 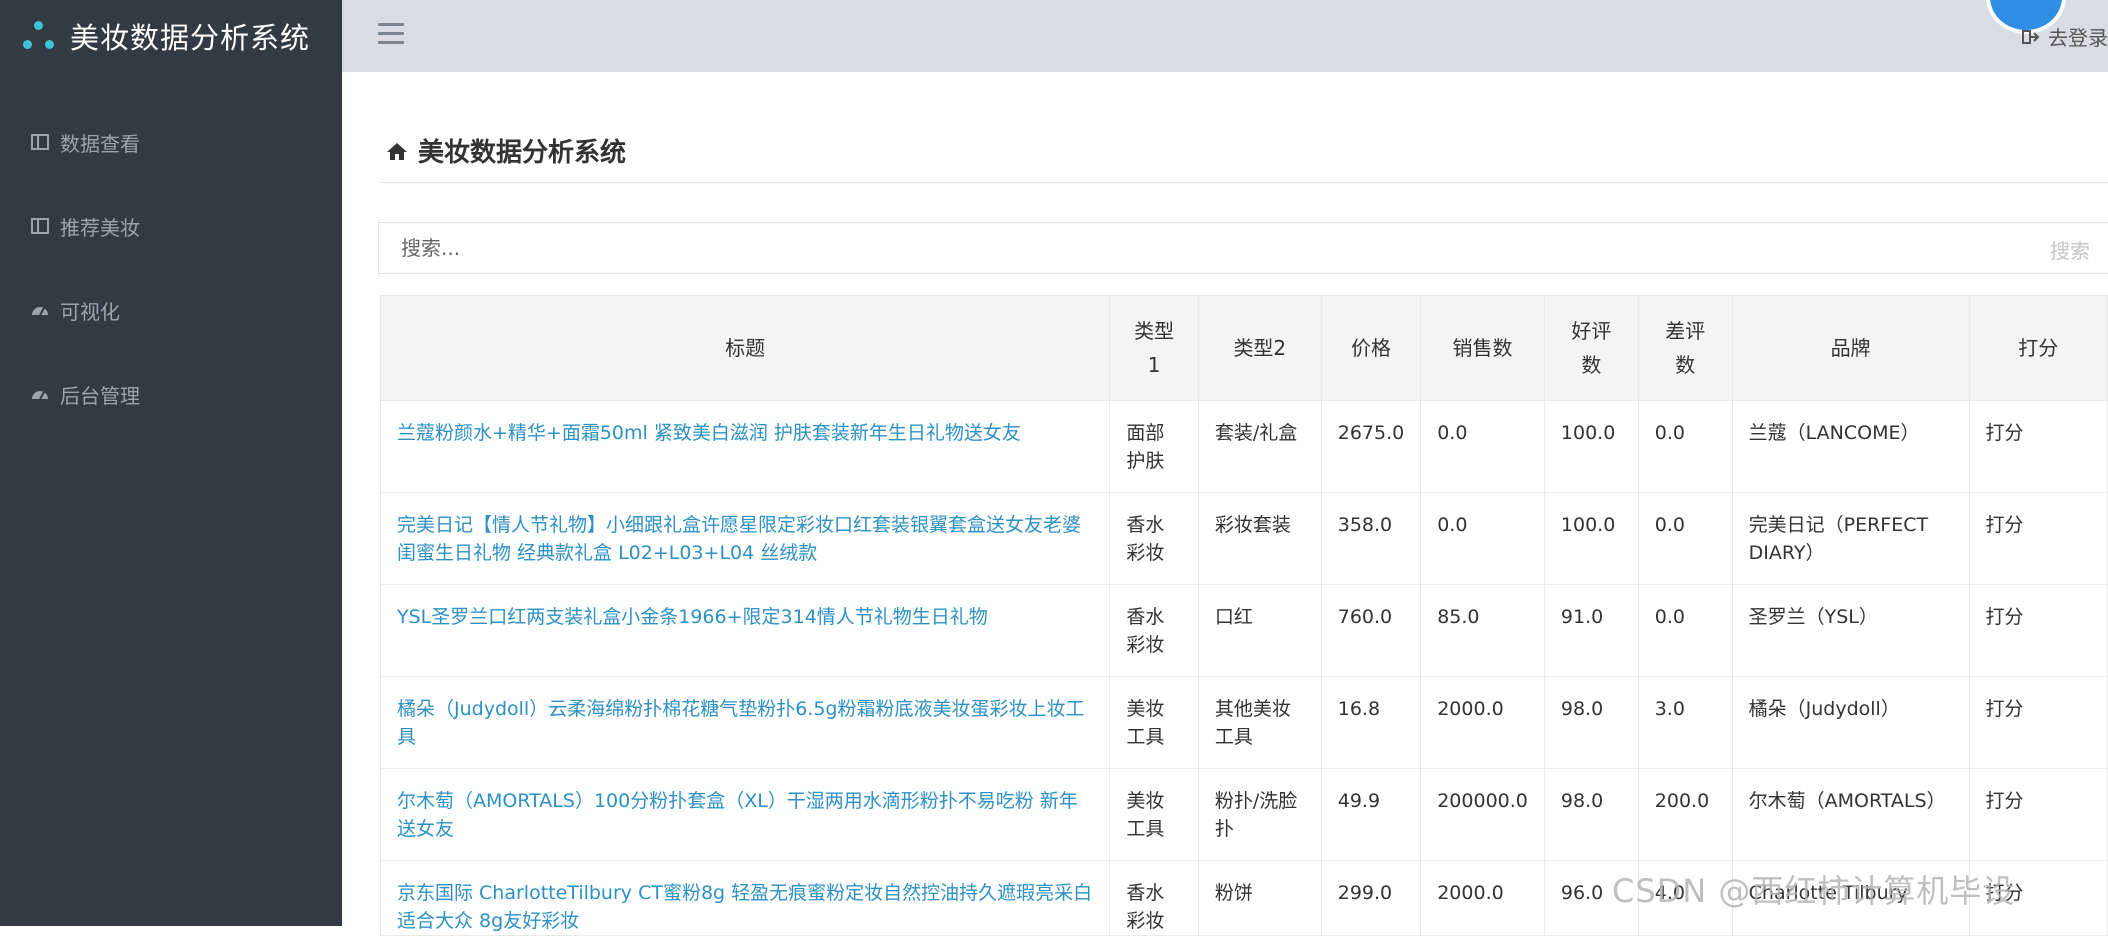 I want to click on sidebar-menu: 数据查看 推荐美妆 可视化 后台管理, so click(x=171, y=268).